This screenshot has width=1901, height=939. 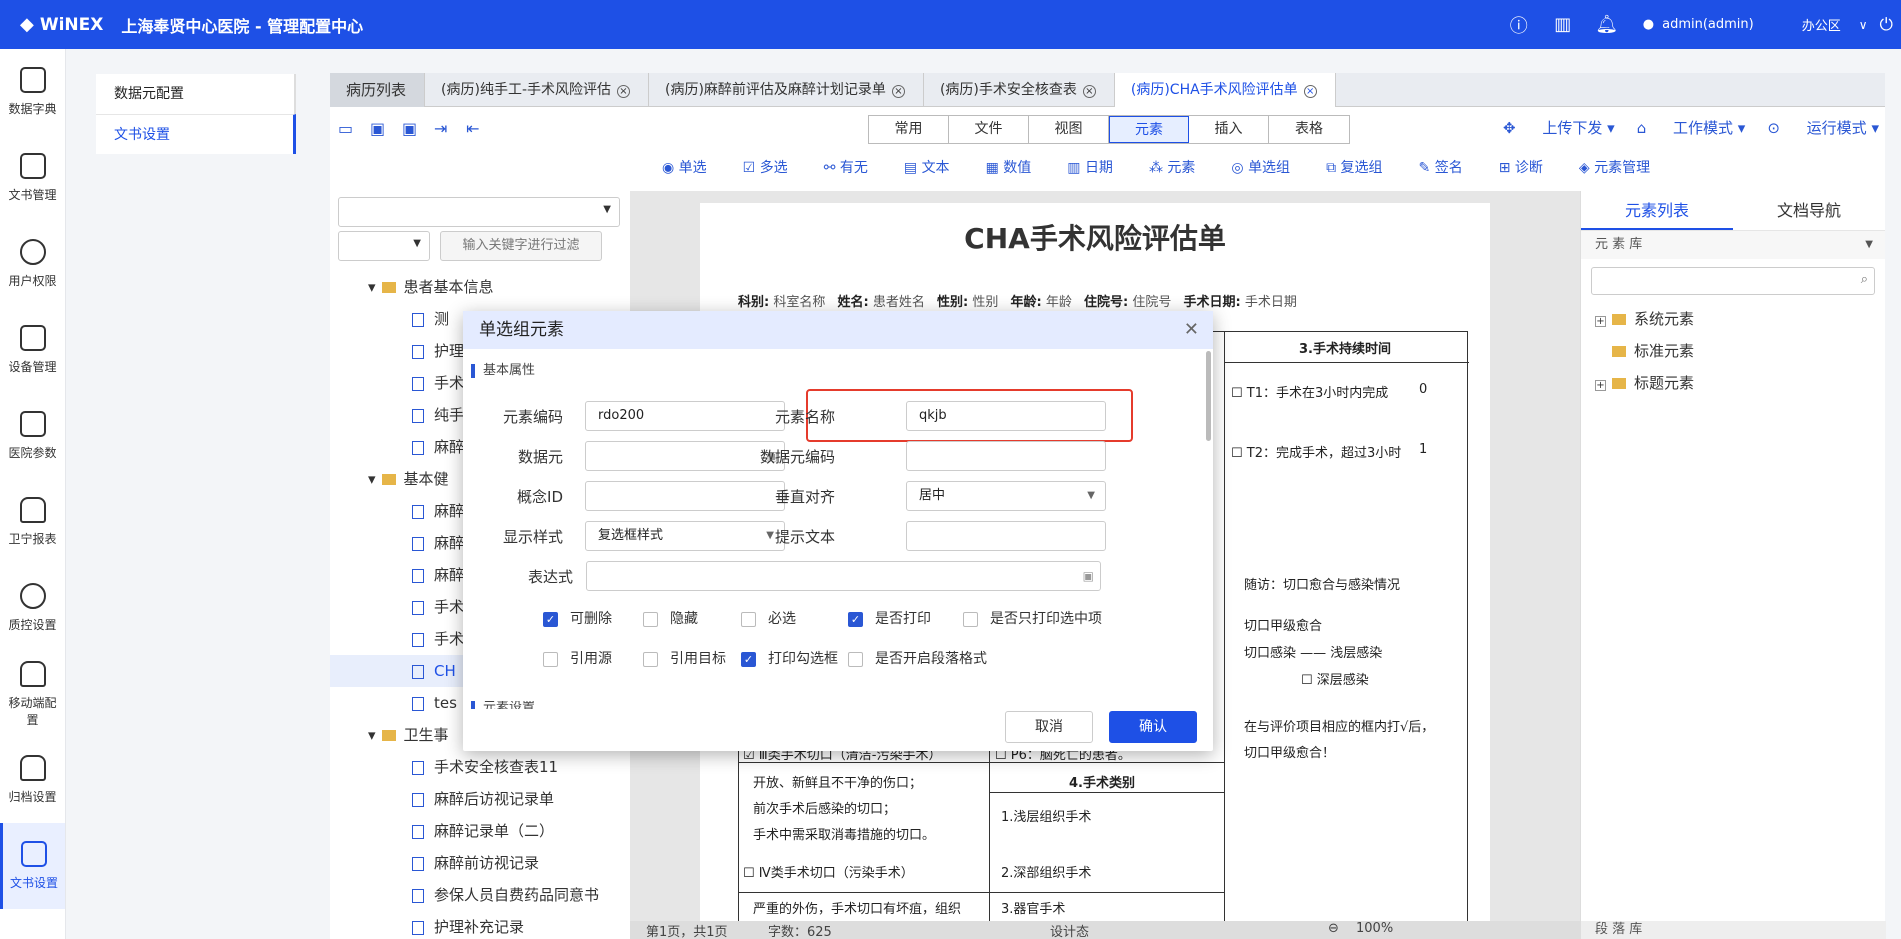 I want to click on tab-cha-surgery-risk: (病历)CHA手术风险评估单 ×, so click(x=1225, y=90).